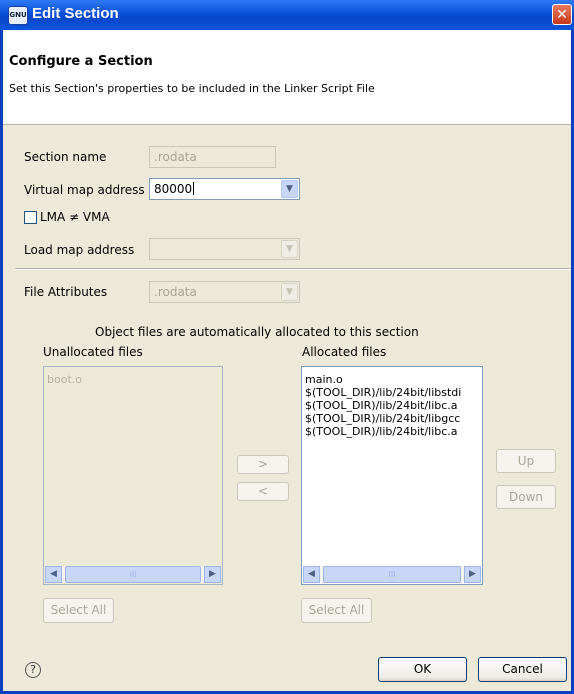  Describe the element at coordinates (175, 292) in the screenshot. I see `file-attributes-value: .rodata` at that location.